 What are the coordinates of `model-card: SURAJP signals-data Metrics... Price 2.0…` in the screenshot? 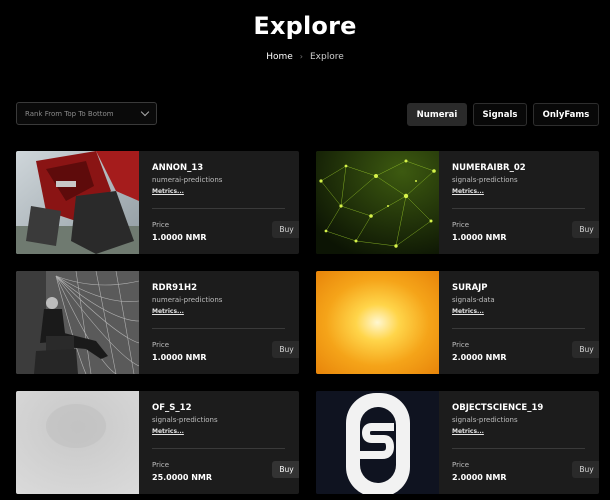 It's located at (457, 322).